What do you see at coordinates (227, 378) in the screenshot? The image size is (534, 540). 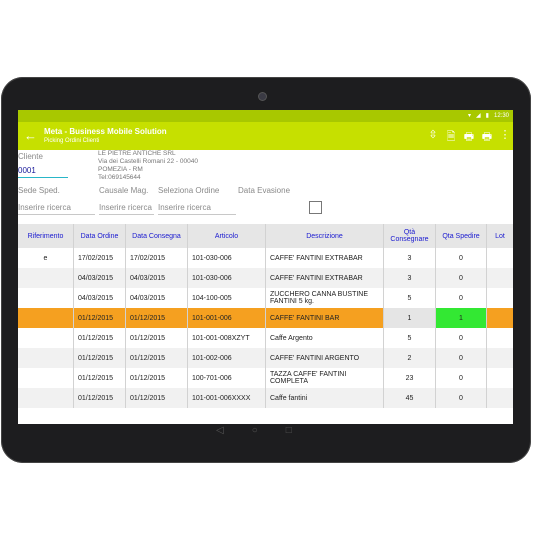 I see `table-cell-articolo: 100-701-006` at bounding box center [227, 378].